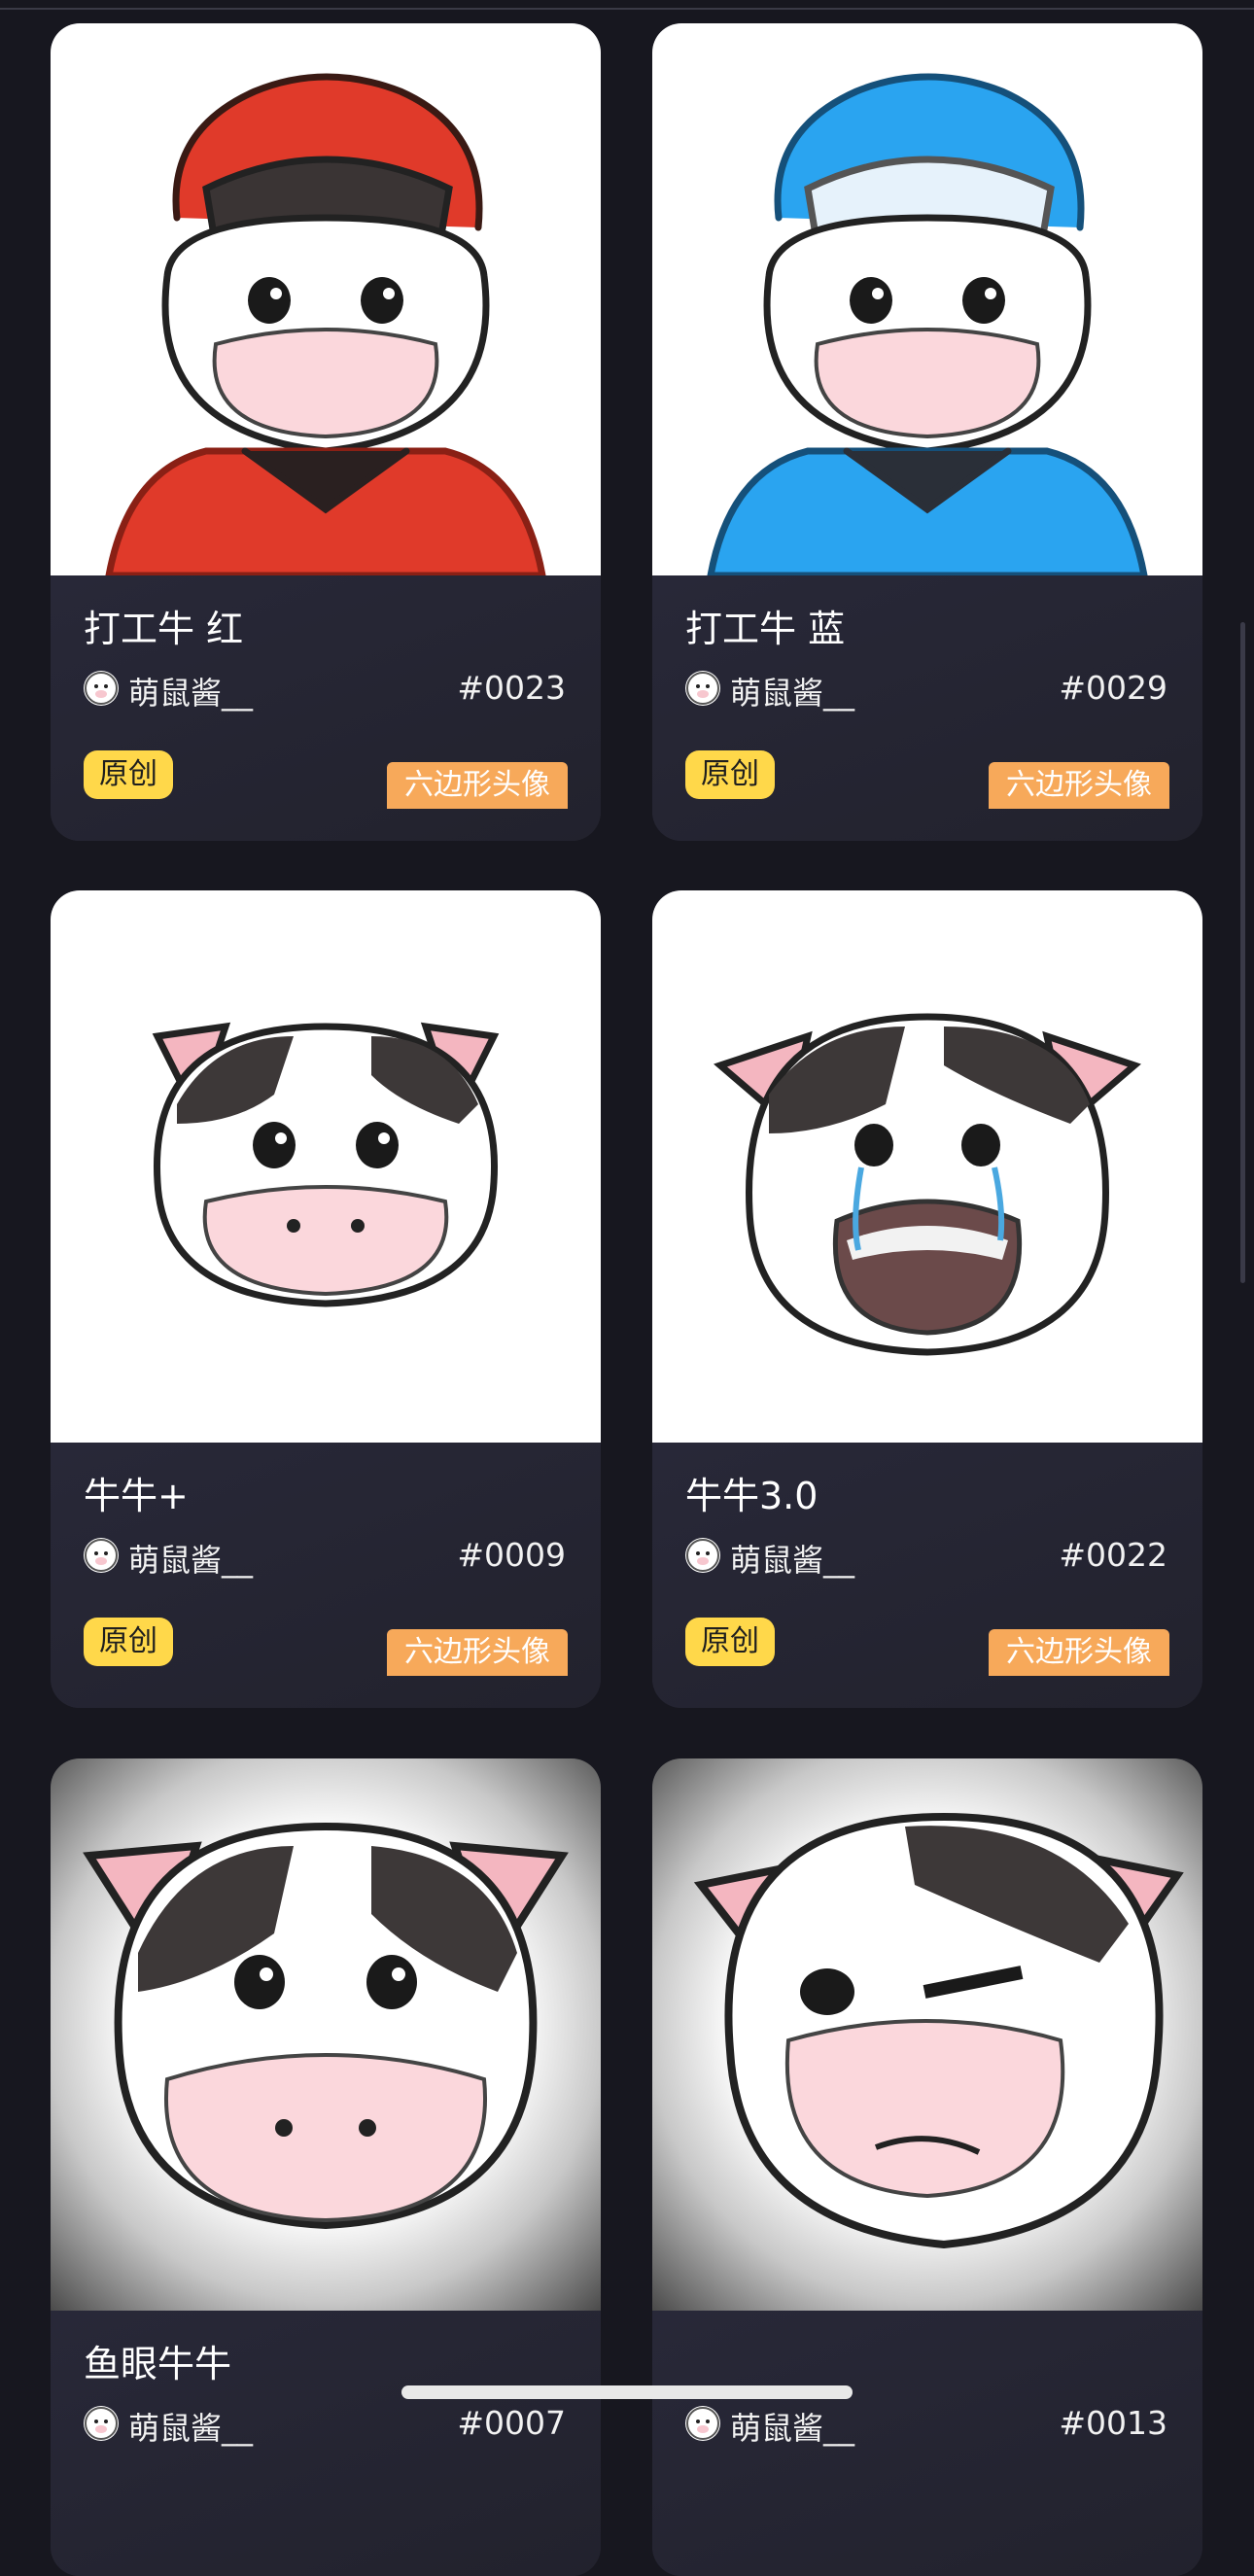  What do you see at coordinates (927, 2035) in the screenshot?
I see `nft-image-winking-cow` at bounding box center [927, 2035].